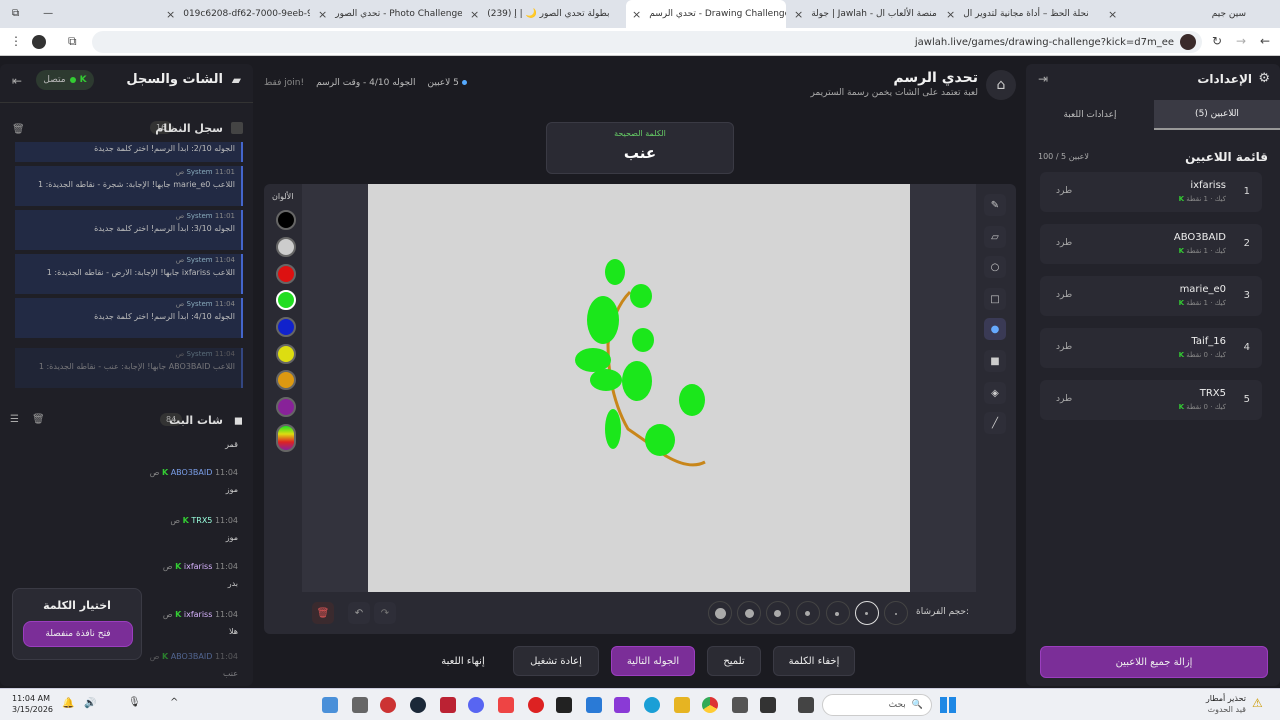 The height and width of the screenshot is (720, 1280). Describe the element at coordinates (286, 247) in the screenshot. I see `color-swatch-gray` at that location.